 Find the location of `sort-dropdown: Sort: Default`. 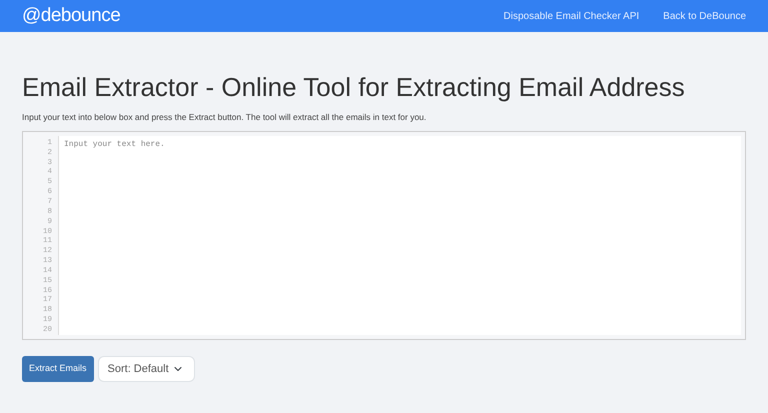

sort-dropdown: Sort: Default is located at coordinates (146, 369).